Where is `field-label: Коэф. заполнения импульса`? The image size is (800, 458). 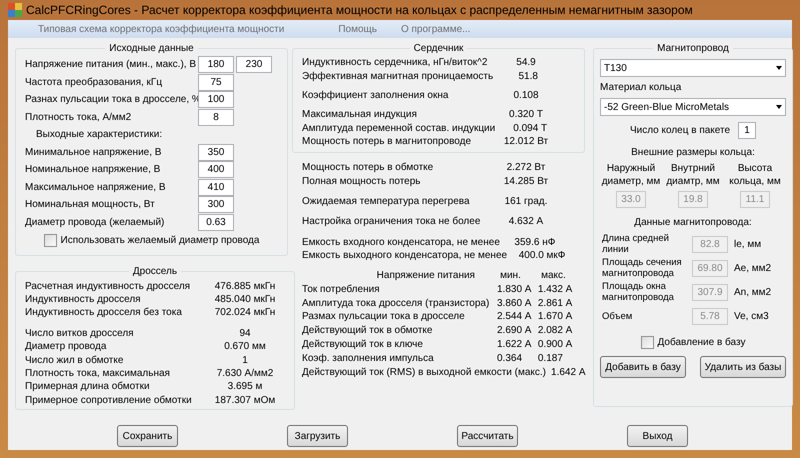
field-label: Коэф. заполнения импульса is located at coordinates (368, 359).